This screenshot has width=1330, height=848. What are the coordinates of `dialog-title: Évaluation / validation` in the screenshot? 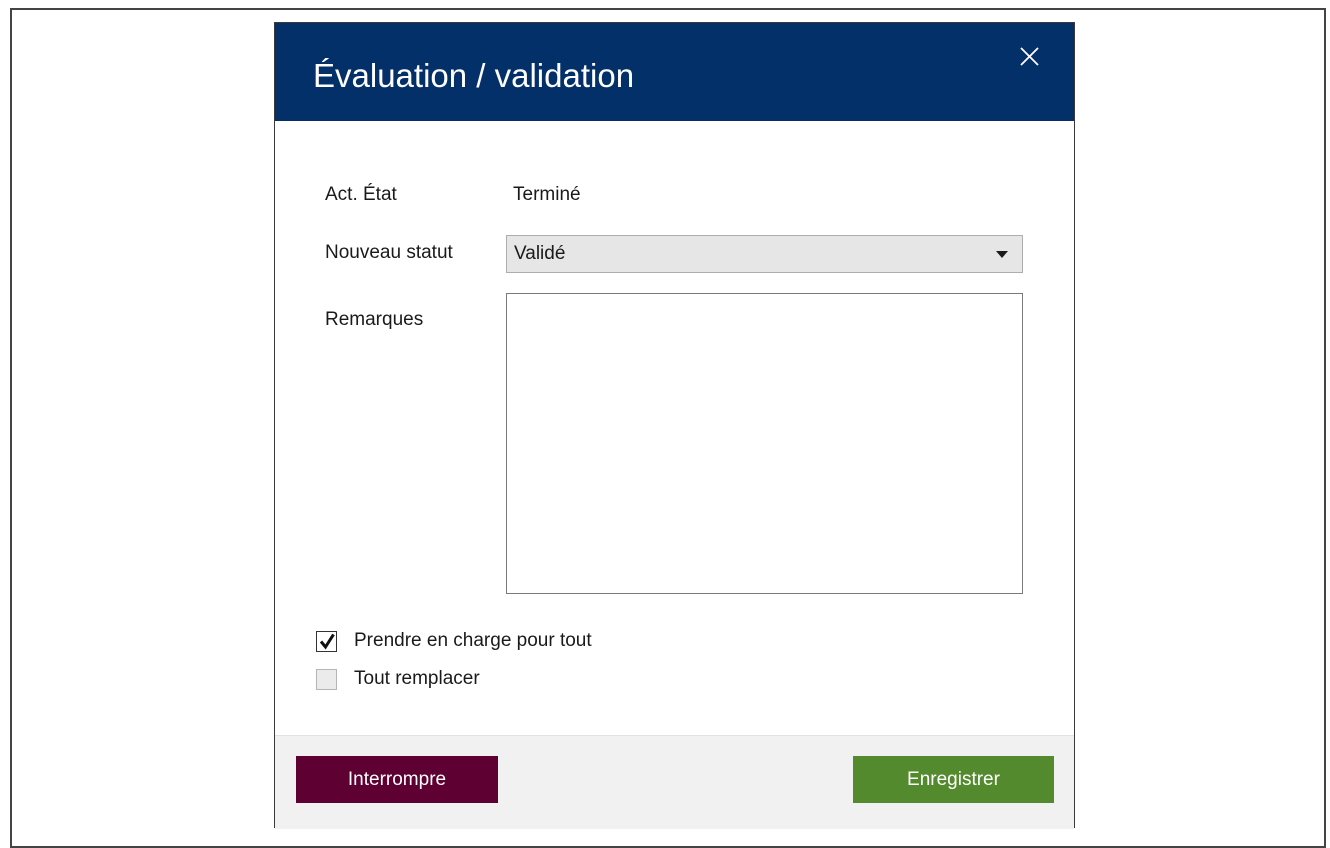 It's located at (474, 75).